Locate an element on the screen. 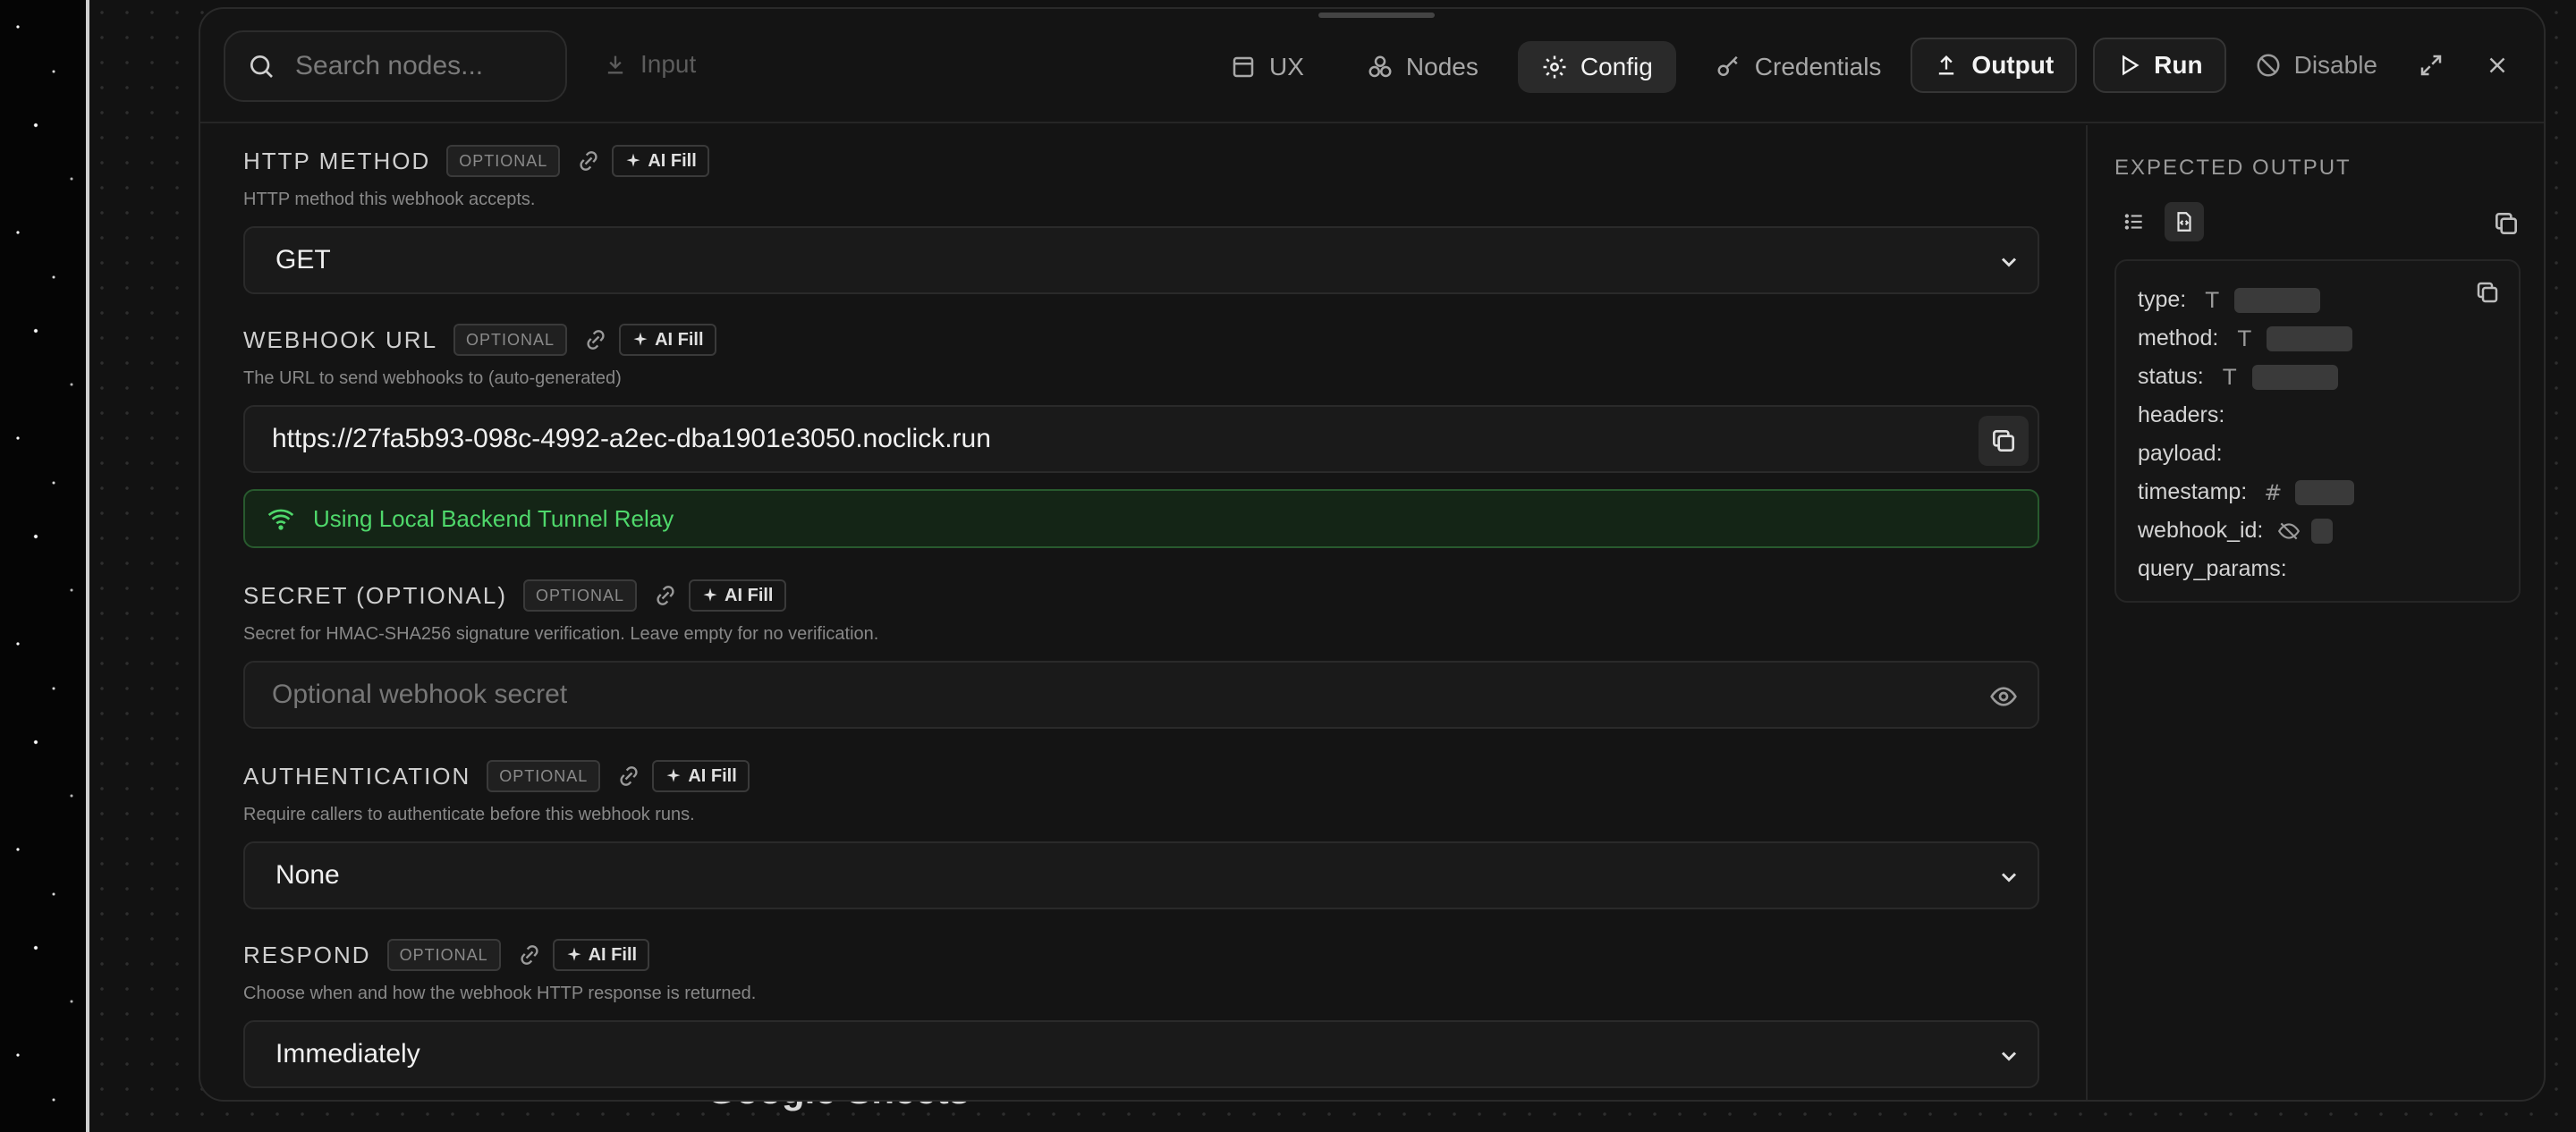 This screenshot has height=1132, width=2576. download-icon is located at coordinates (615, 64).